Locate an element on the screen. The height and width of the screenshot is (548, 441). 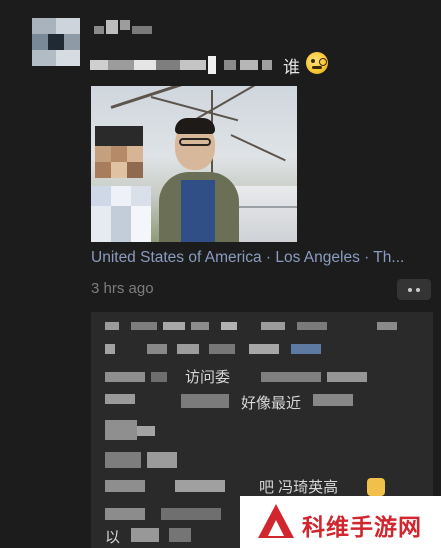
pixelated-person is located at coordinates (125, 184).